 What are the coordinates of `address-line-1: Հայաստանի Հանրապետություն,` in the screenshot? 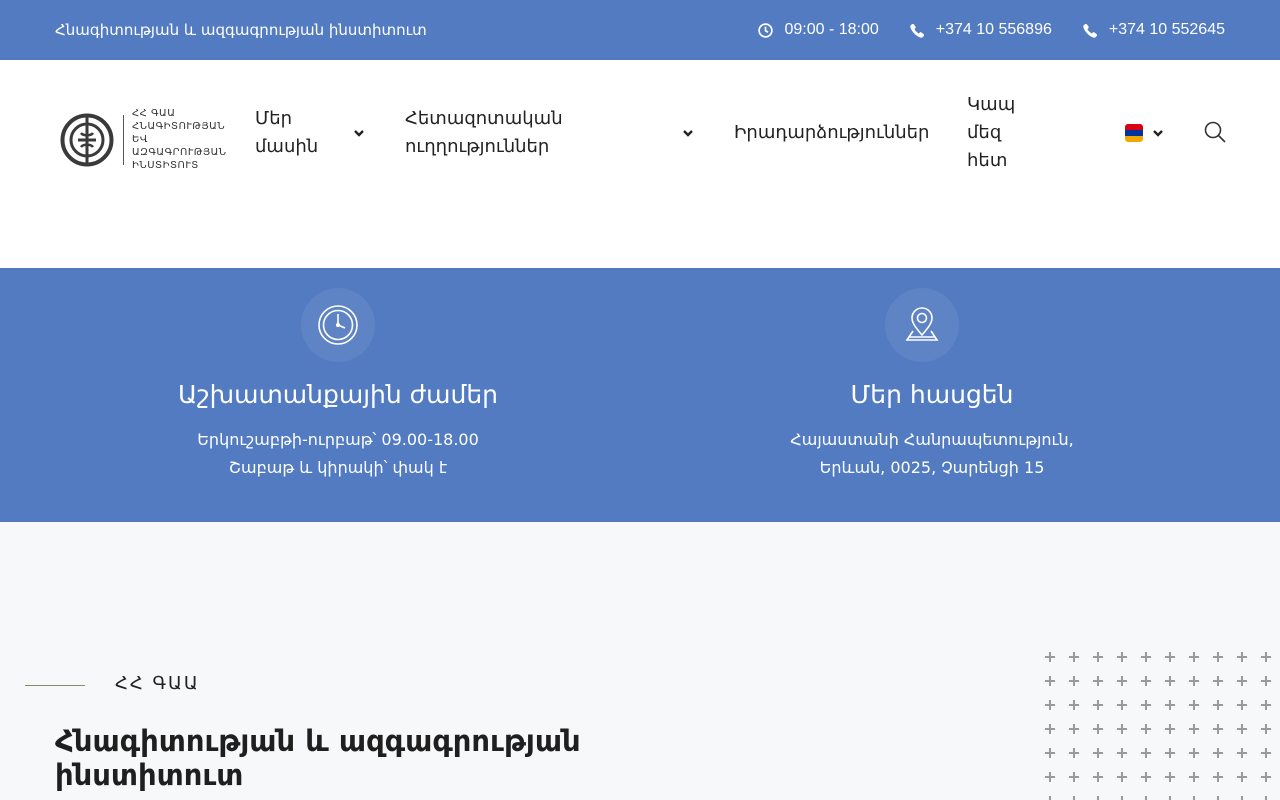 It's located at (932, 439).